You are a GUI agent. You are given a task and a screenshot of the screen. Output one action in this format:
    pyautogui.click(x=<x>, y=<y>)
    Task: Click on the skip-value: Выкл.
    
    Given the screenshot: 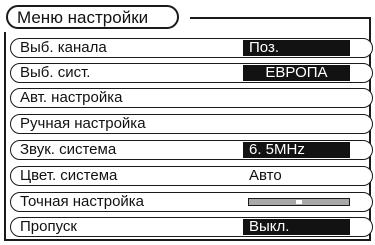 What is the action you would take?
    pyautogui.click(x=296, y=227)
    